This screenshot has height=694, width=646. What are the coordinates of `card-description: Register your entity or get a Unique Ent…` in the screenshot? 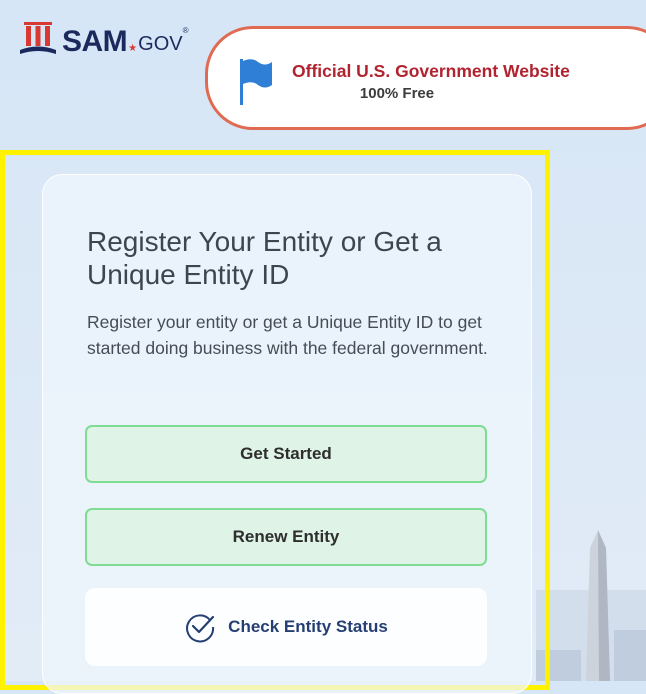 It's located at (287, 335).